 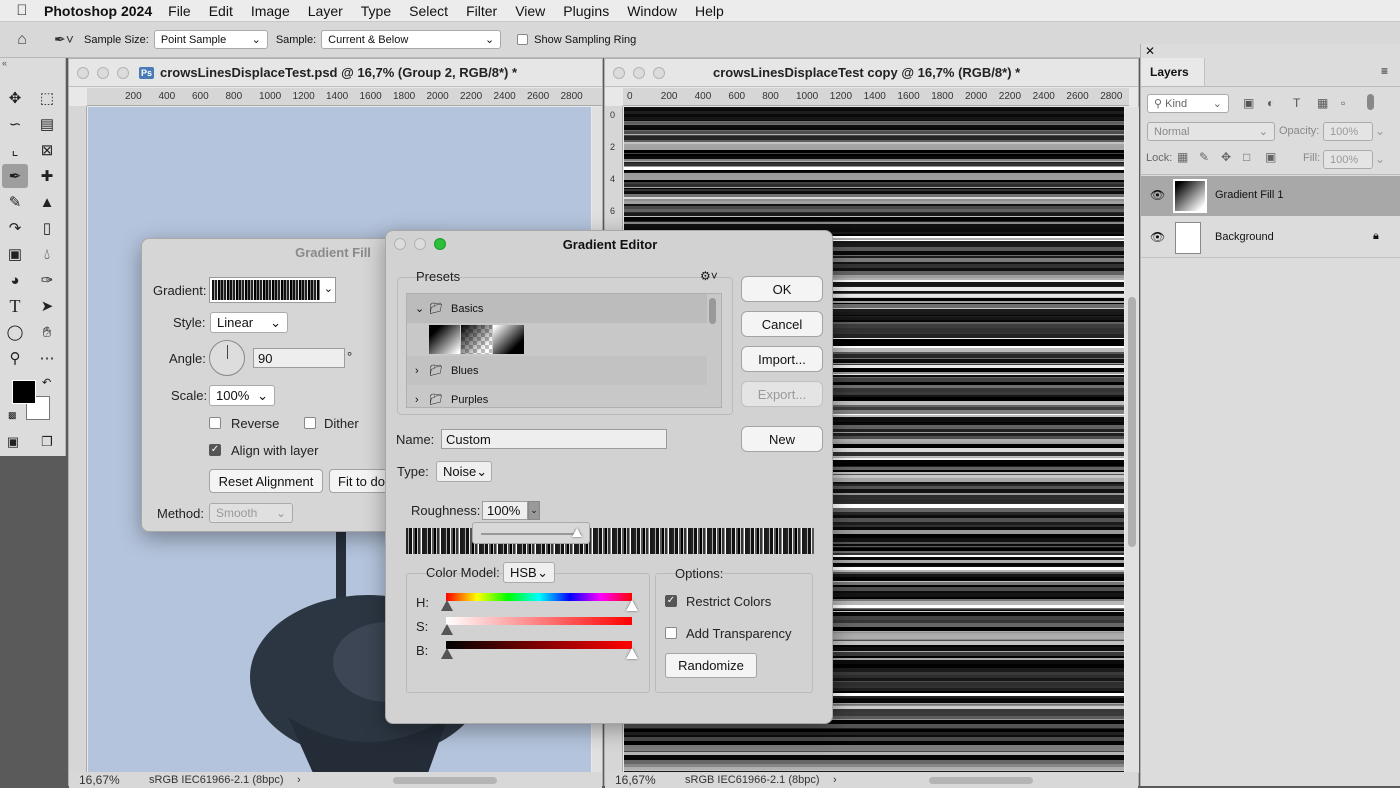 I want to click on roughness-slider-thumb, so click(x=577, y=532).